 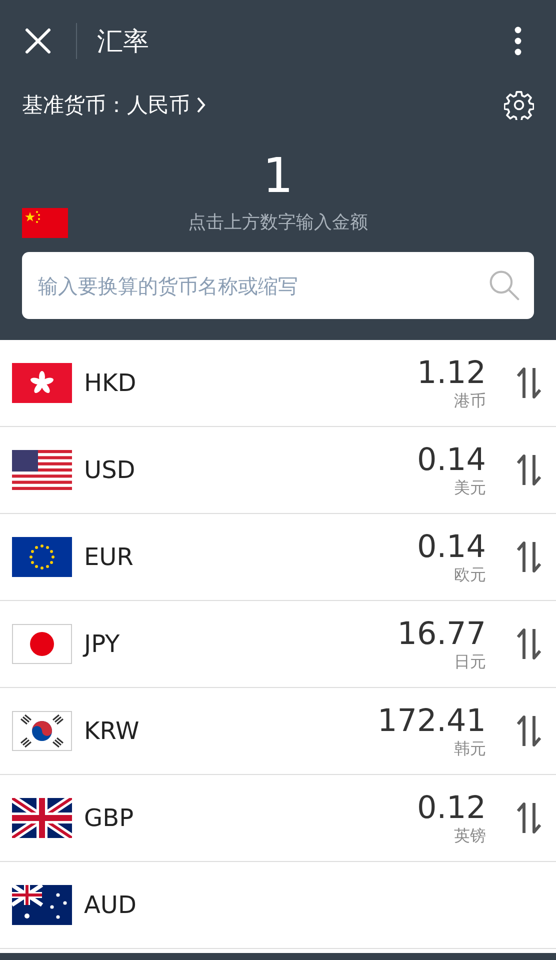 I want to click on currency-code: HKD, so click(x=110, y=383).